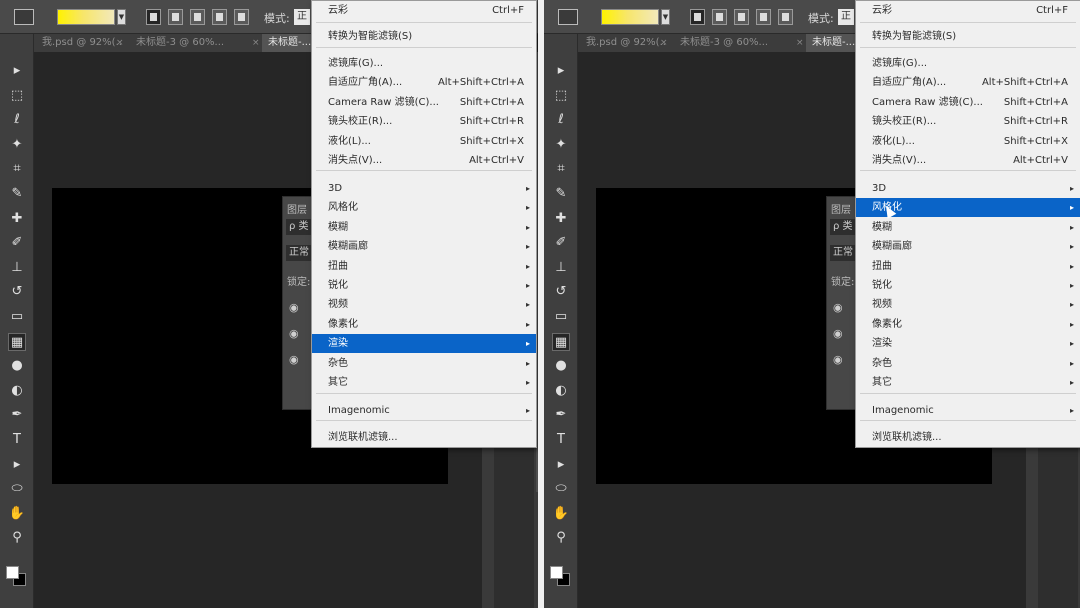 This screenshot has height=608, width=1080. What do you see at coordinates (424, 121) in the screenshot?
I see `filter-menu-item: 镜头校正(R)... Shift+Ctrl+R` at bounding box center [424, 121].